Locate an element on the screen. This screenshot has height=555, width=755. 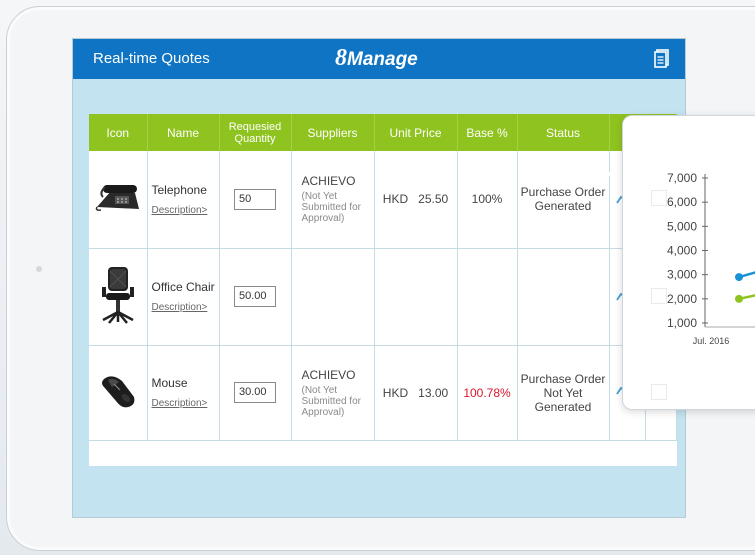
unit-price-cell is located at coordinates (416, 297).